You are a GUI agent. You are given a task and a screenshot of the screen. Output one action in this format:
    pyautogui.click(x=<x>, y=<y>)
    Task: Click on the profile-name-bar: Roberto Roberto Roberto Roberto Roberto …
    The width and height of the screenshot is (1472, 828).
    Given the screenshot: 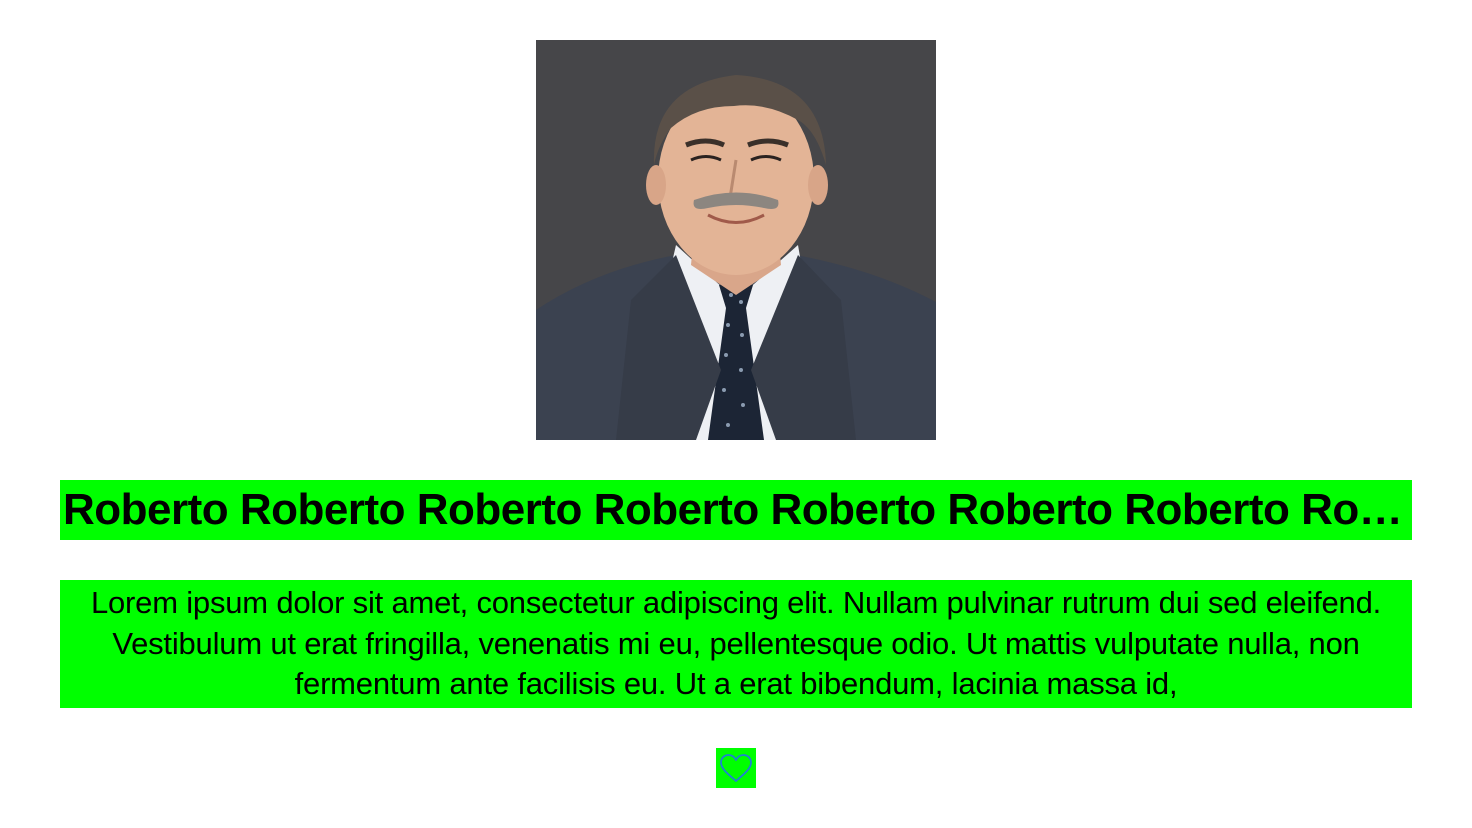 What is the action you would take?
    pyautogui.click(x=736, y=510)
    